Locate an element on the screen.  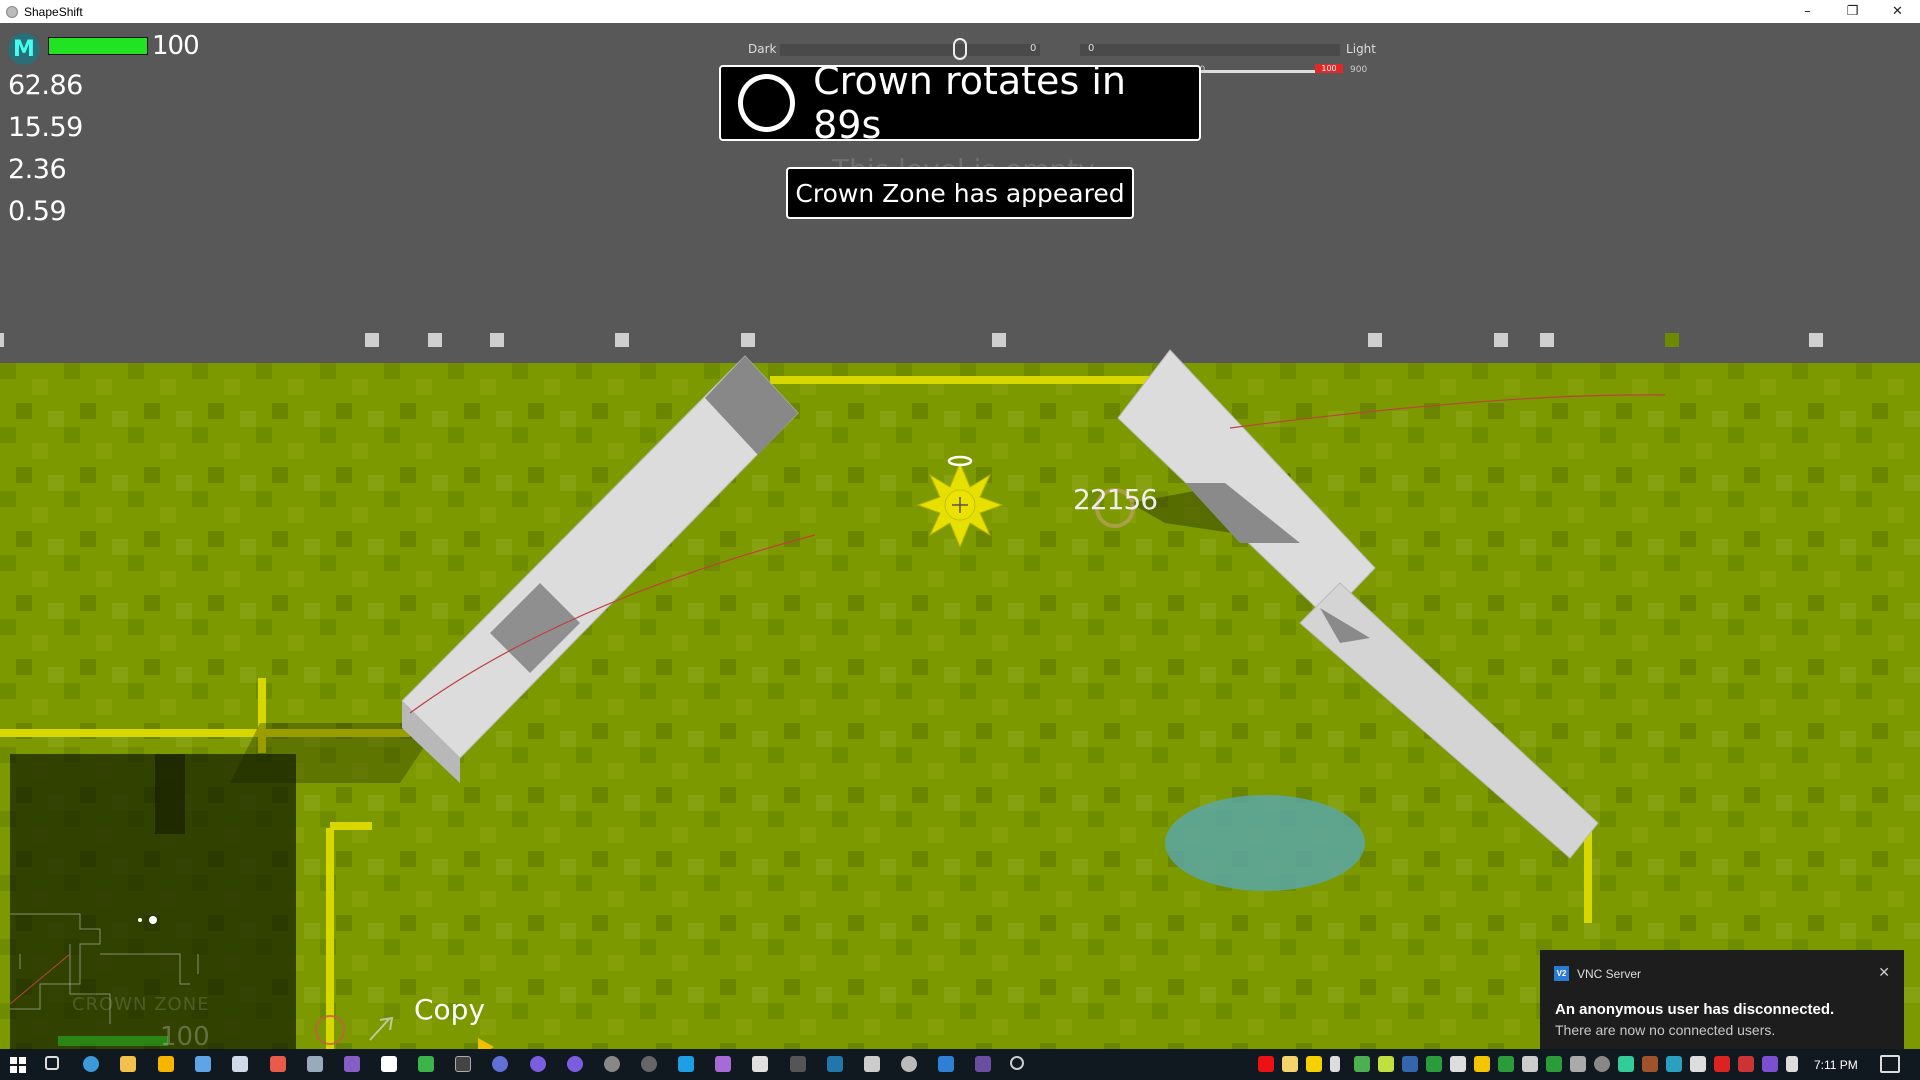
crown-timer-banner: Crown rotates in 89s is located at coordinates (960, 103).